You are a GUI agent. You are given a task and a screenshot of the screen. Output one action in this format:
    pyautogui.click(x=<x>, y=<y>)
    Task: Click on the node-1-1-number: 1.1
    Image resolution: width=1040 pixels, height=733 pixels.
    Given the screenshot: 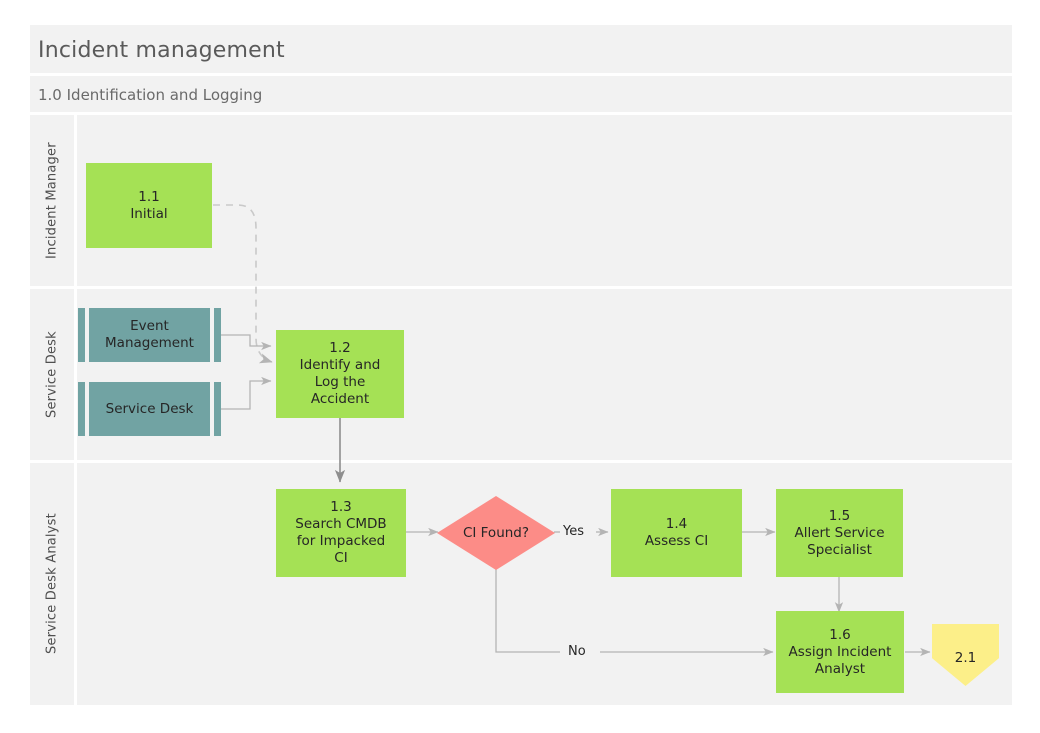 What is the action you would take?
    pyautogui.click(x=149, y=196)
    